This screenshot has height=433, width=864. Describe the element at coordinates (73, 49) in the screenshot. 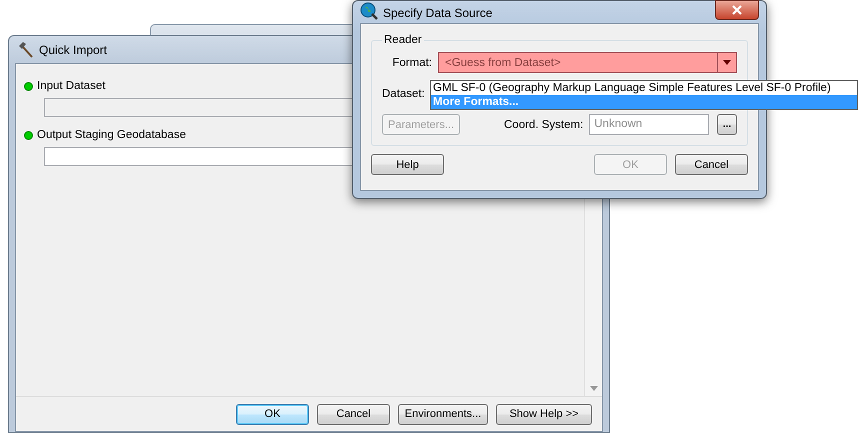

I see `window-title: Quick Import` at that location.